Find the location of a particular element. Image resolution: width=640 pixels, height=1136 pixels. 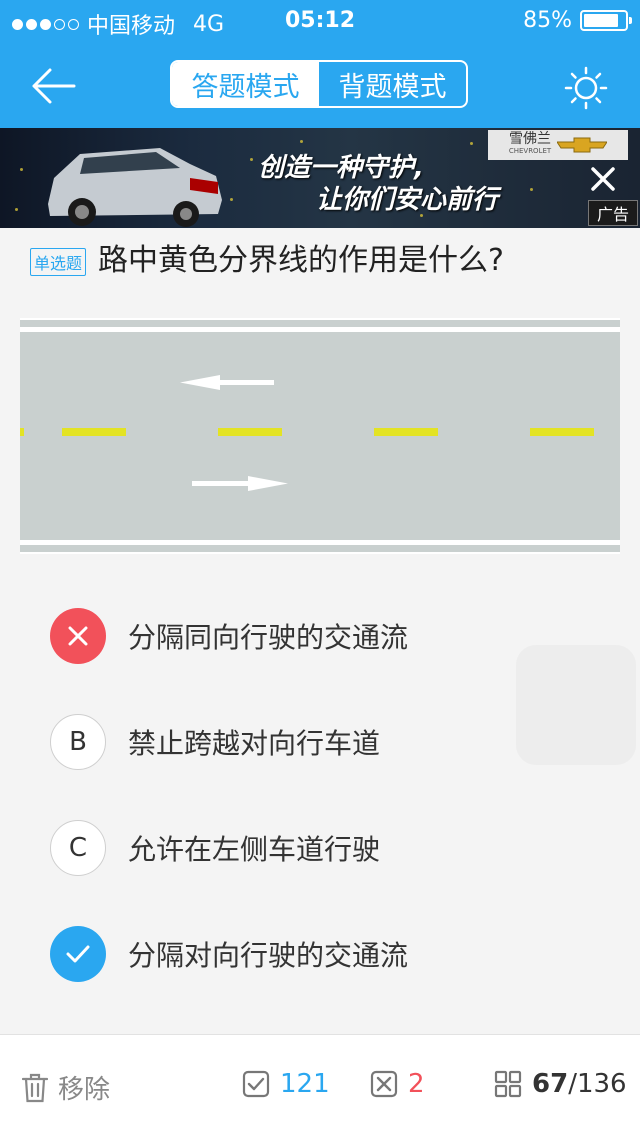

ad-brand-logo: 雪佛兰 CHEVROLET is located at coordinates (558, 145).